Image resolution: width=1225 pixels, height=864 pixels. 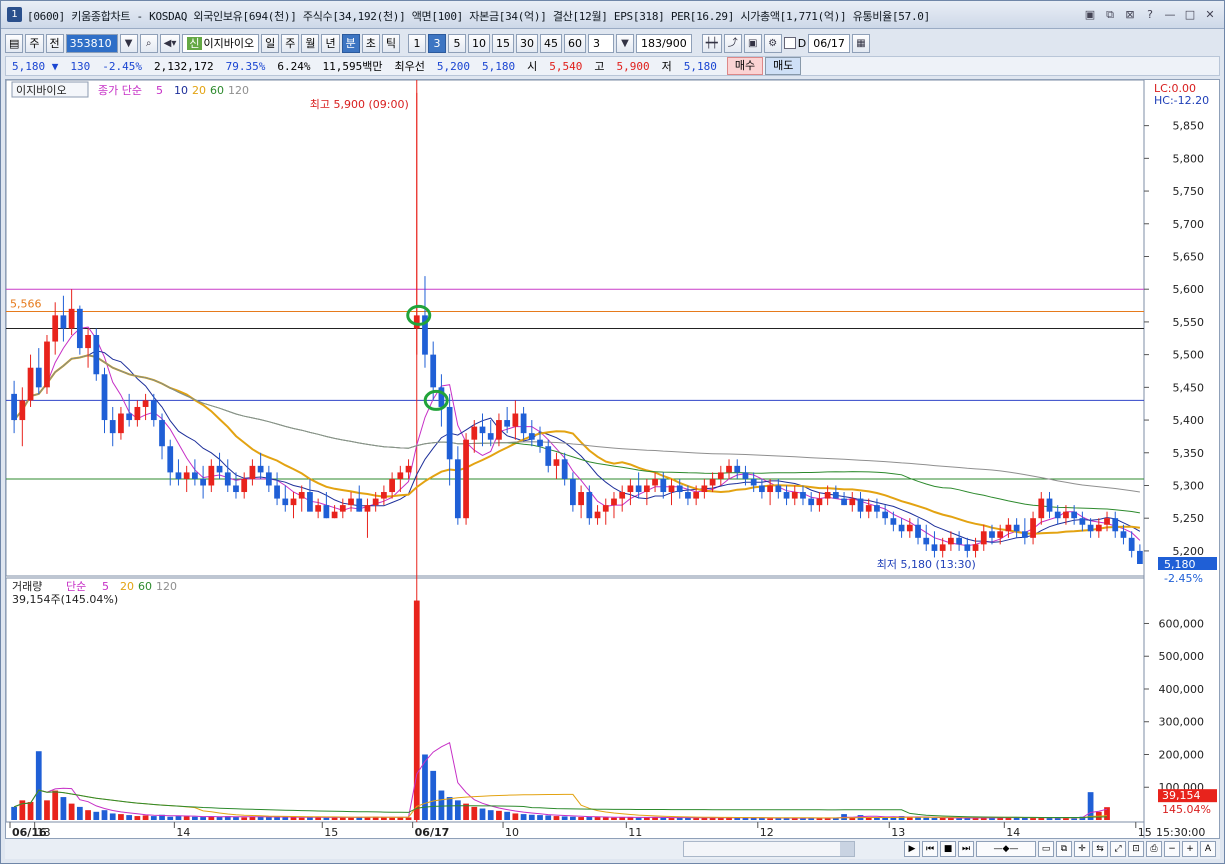 What do you see at coordinates (290, 43) in the screenshot?
I see `period-week: 주` at bounding box center [290, 43].